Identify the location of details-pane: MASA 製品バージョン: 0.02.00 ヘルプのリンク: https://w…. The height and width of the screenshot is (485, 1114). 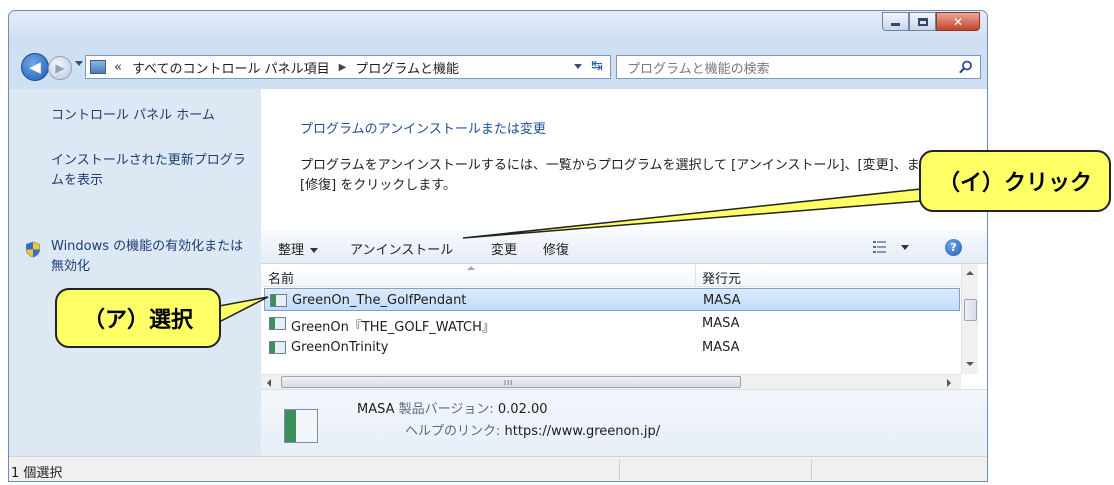
(624, 422).